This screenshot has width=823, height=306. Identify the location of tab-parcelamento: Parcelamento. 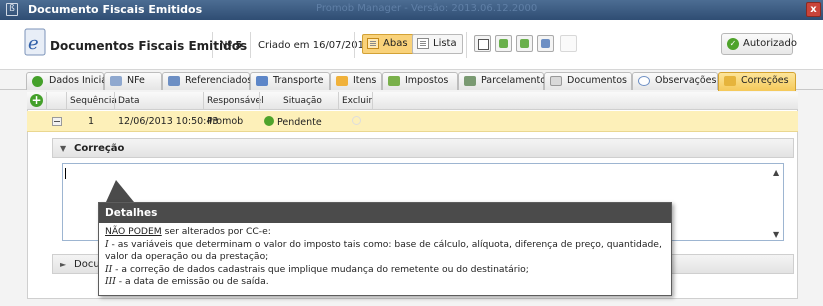
(502, 81).